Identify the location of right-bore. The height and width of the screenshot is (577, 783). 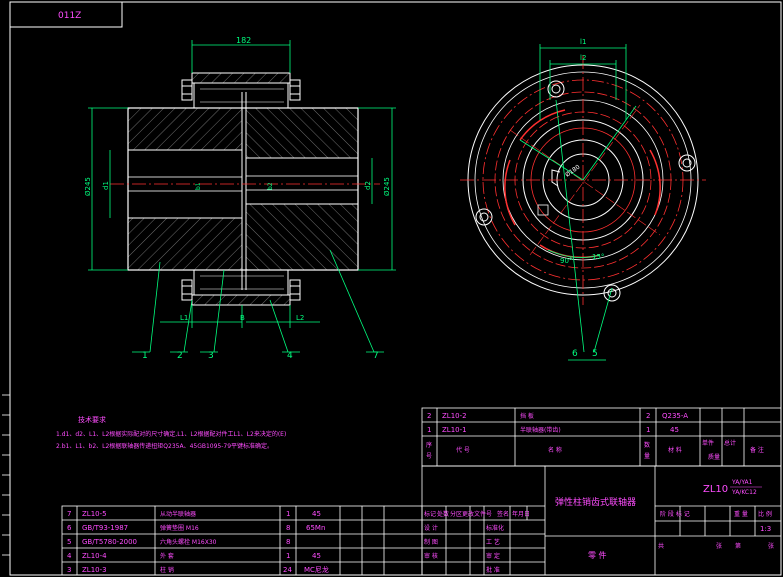
(302, 181).